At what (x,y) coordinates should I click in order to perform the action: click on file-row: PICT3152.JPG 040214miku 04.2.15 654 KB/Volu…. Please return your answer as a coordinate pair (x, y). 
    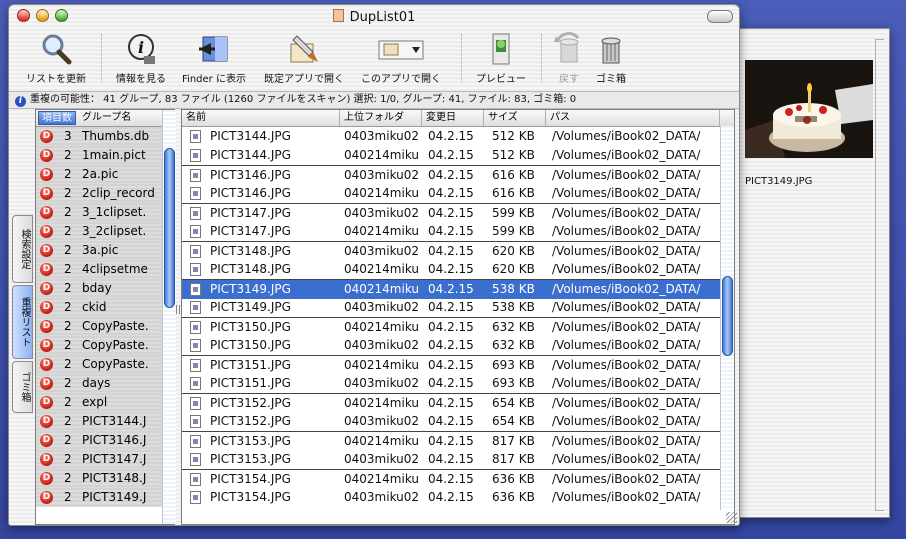
    Looking at the image, I should click on (451, 403).